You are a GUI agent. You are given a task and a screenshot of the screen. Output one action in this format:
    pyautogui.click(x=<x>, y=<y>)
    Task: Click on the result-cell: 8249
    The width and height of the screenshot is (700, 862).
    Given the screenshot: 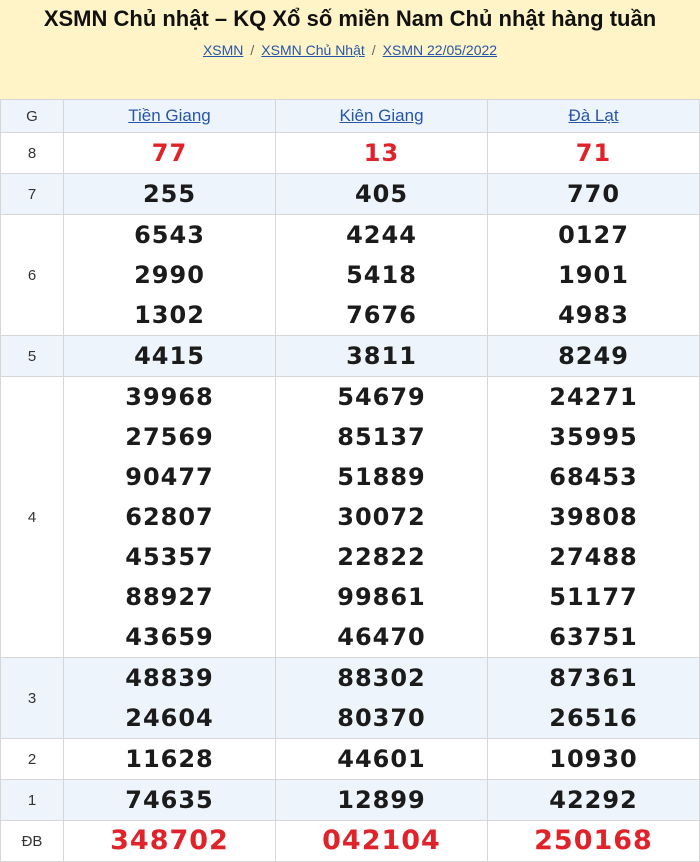 What is the action you would take?
    pyautogui.click(x=593, y=356)
    